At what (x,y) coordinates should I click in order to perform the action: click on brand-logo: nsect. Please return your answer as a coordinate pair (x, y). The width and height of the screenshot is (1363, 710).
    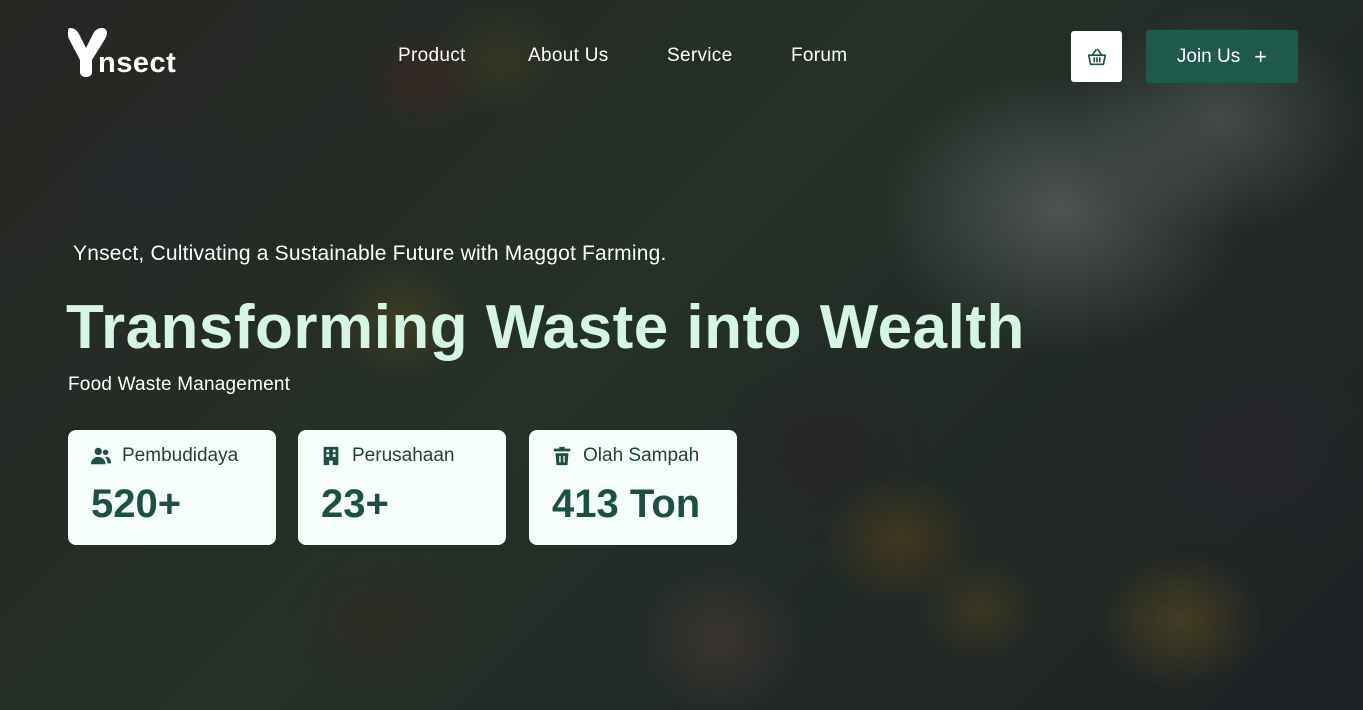
    Looking at the image, I should click on (128, 54).